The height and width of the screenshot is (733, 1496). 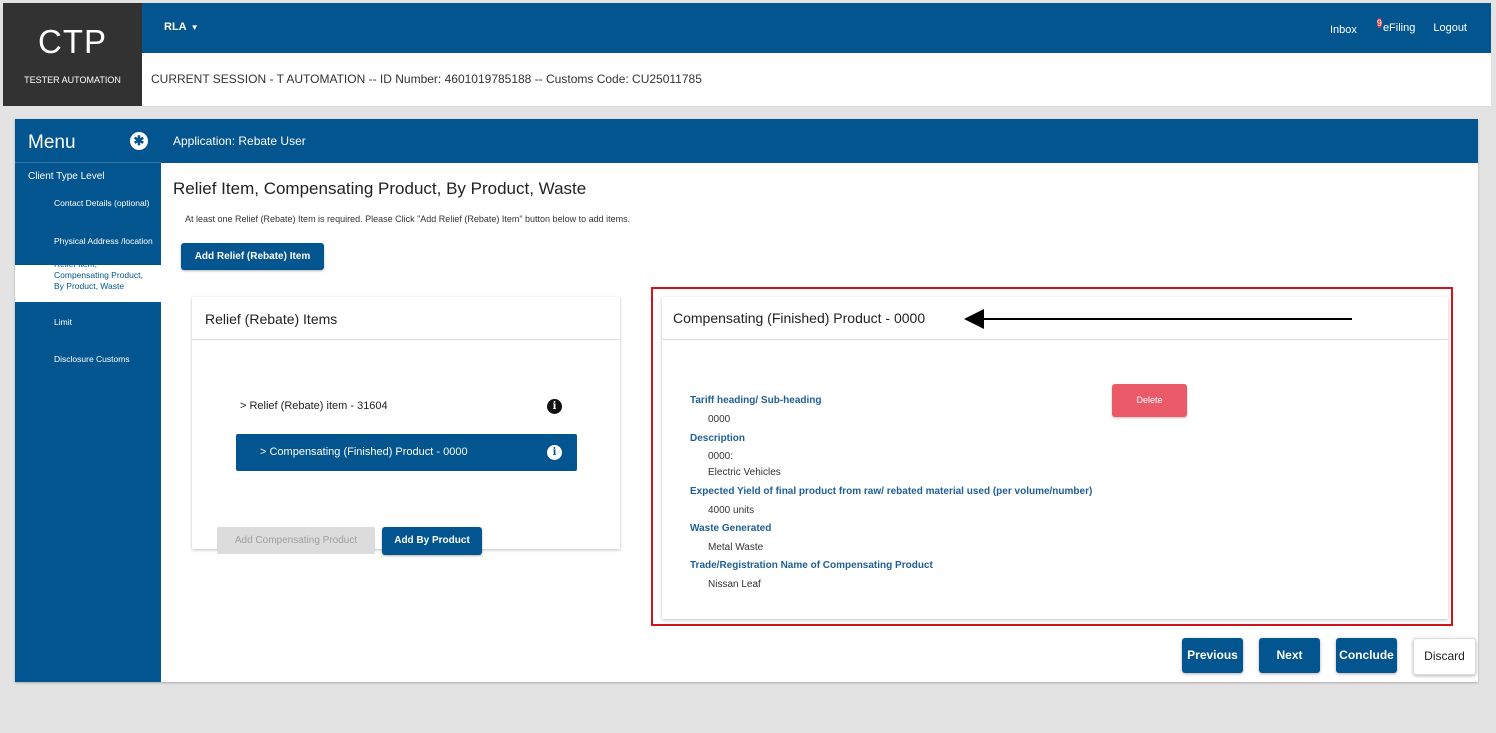 I want to click on app-logo: CTP, so click(x=72, y=41).